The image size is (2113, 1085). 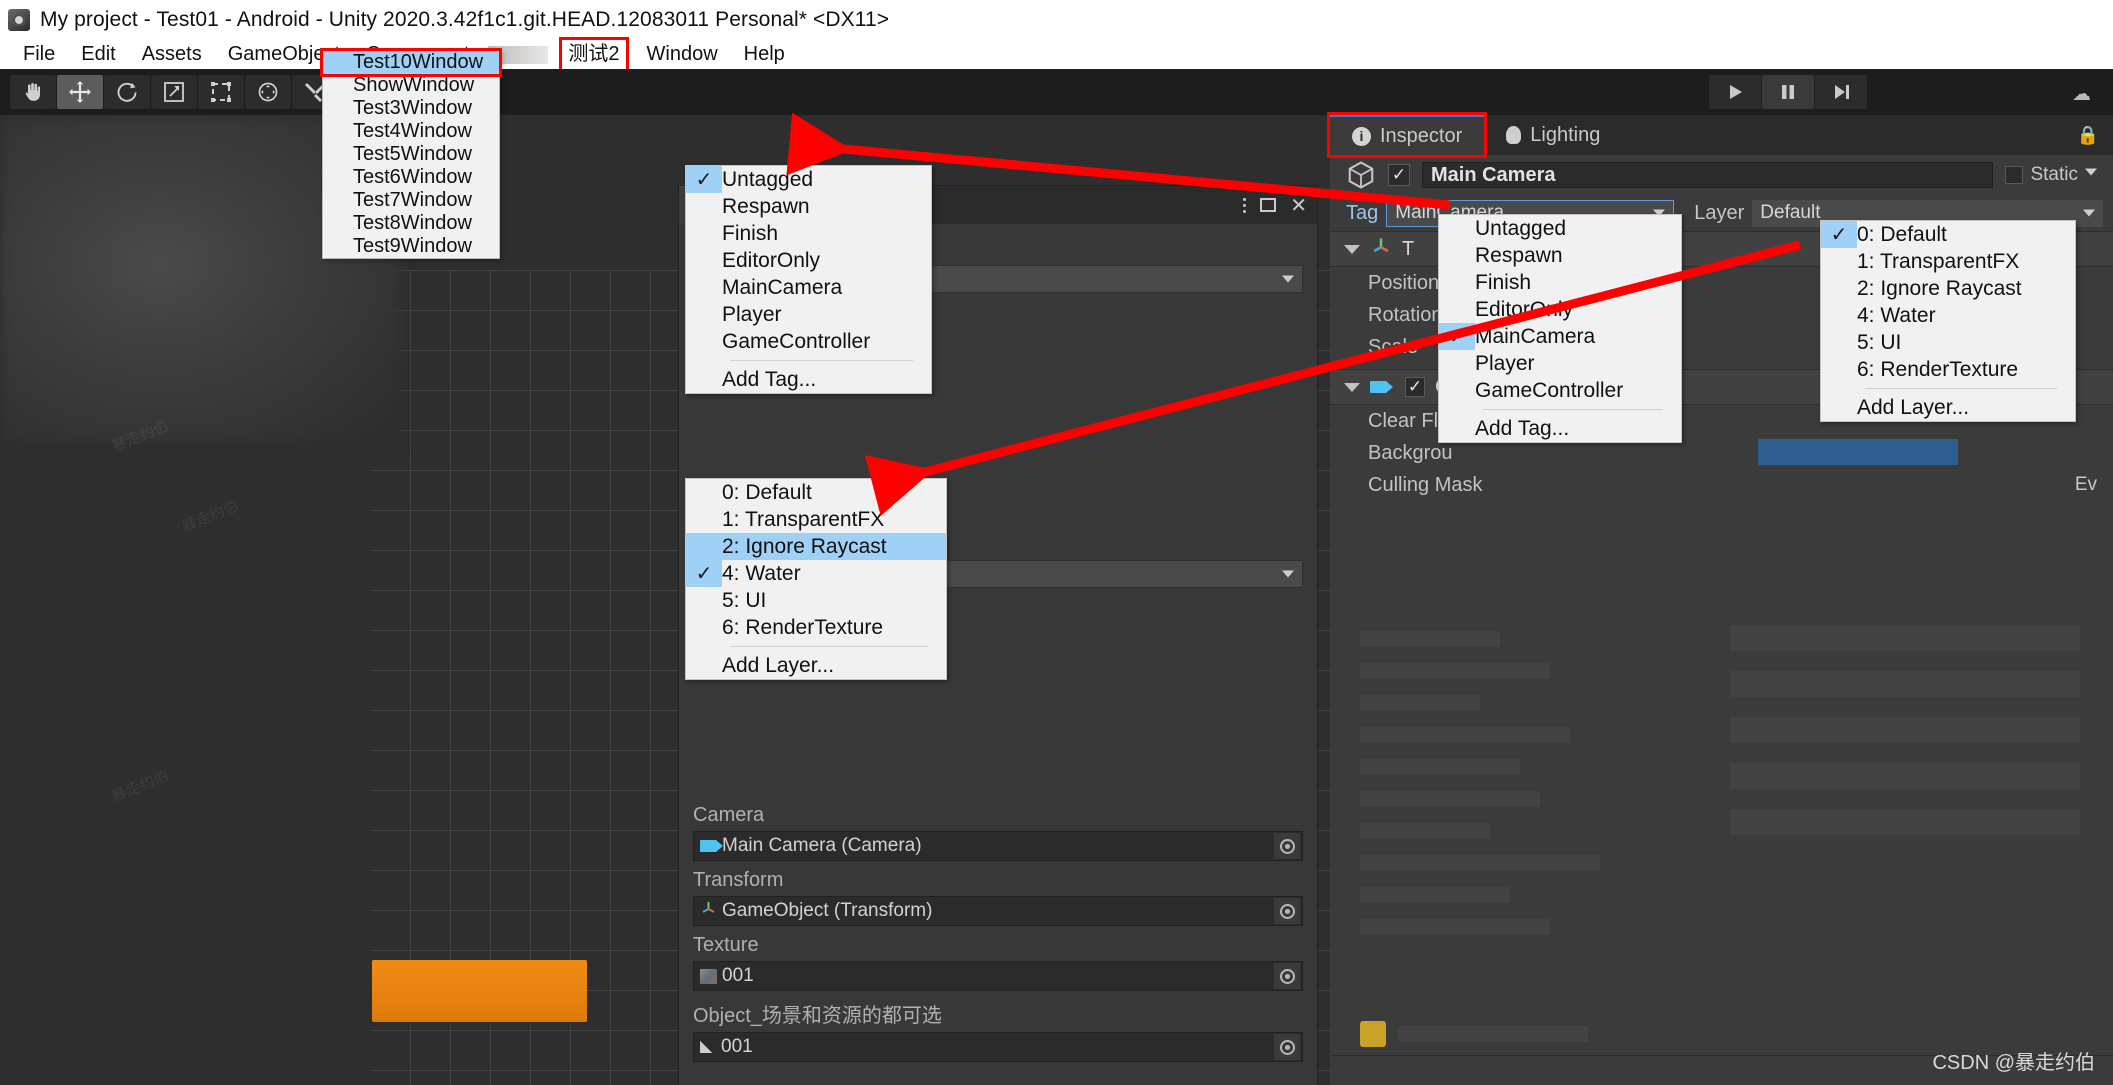 What do you see at coordinates (221, 92) in the screenshot?
I see `rect-tool-button` at bounding box center [221, 92].